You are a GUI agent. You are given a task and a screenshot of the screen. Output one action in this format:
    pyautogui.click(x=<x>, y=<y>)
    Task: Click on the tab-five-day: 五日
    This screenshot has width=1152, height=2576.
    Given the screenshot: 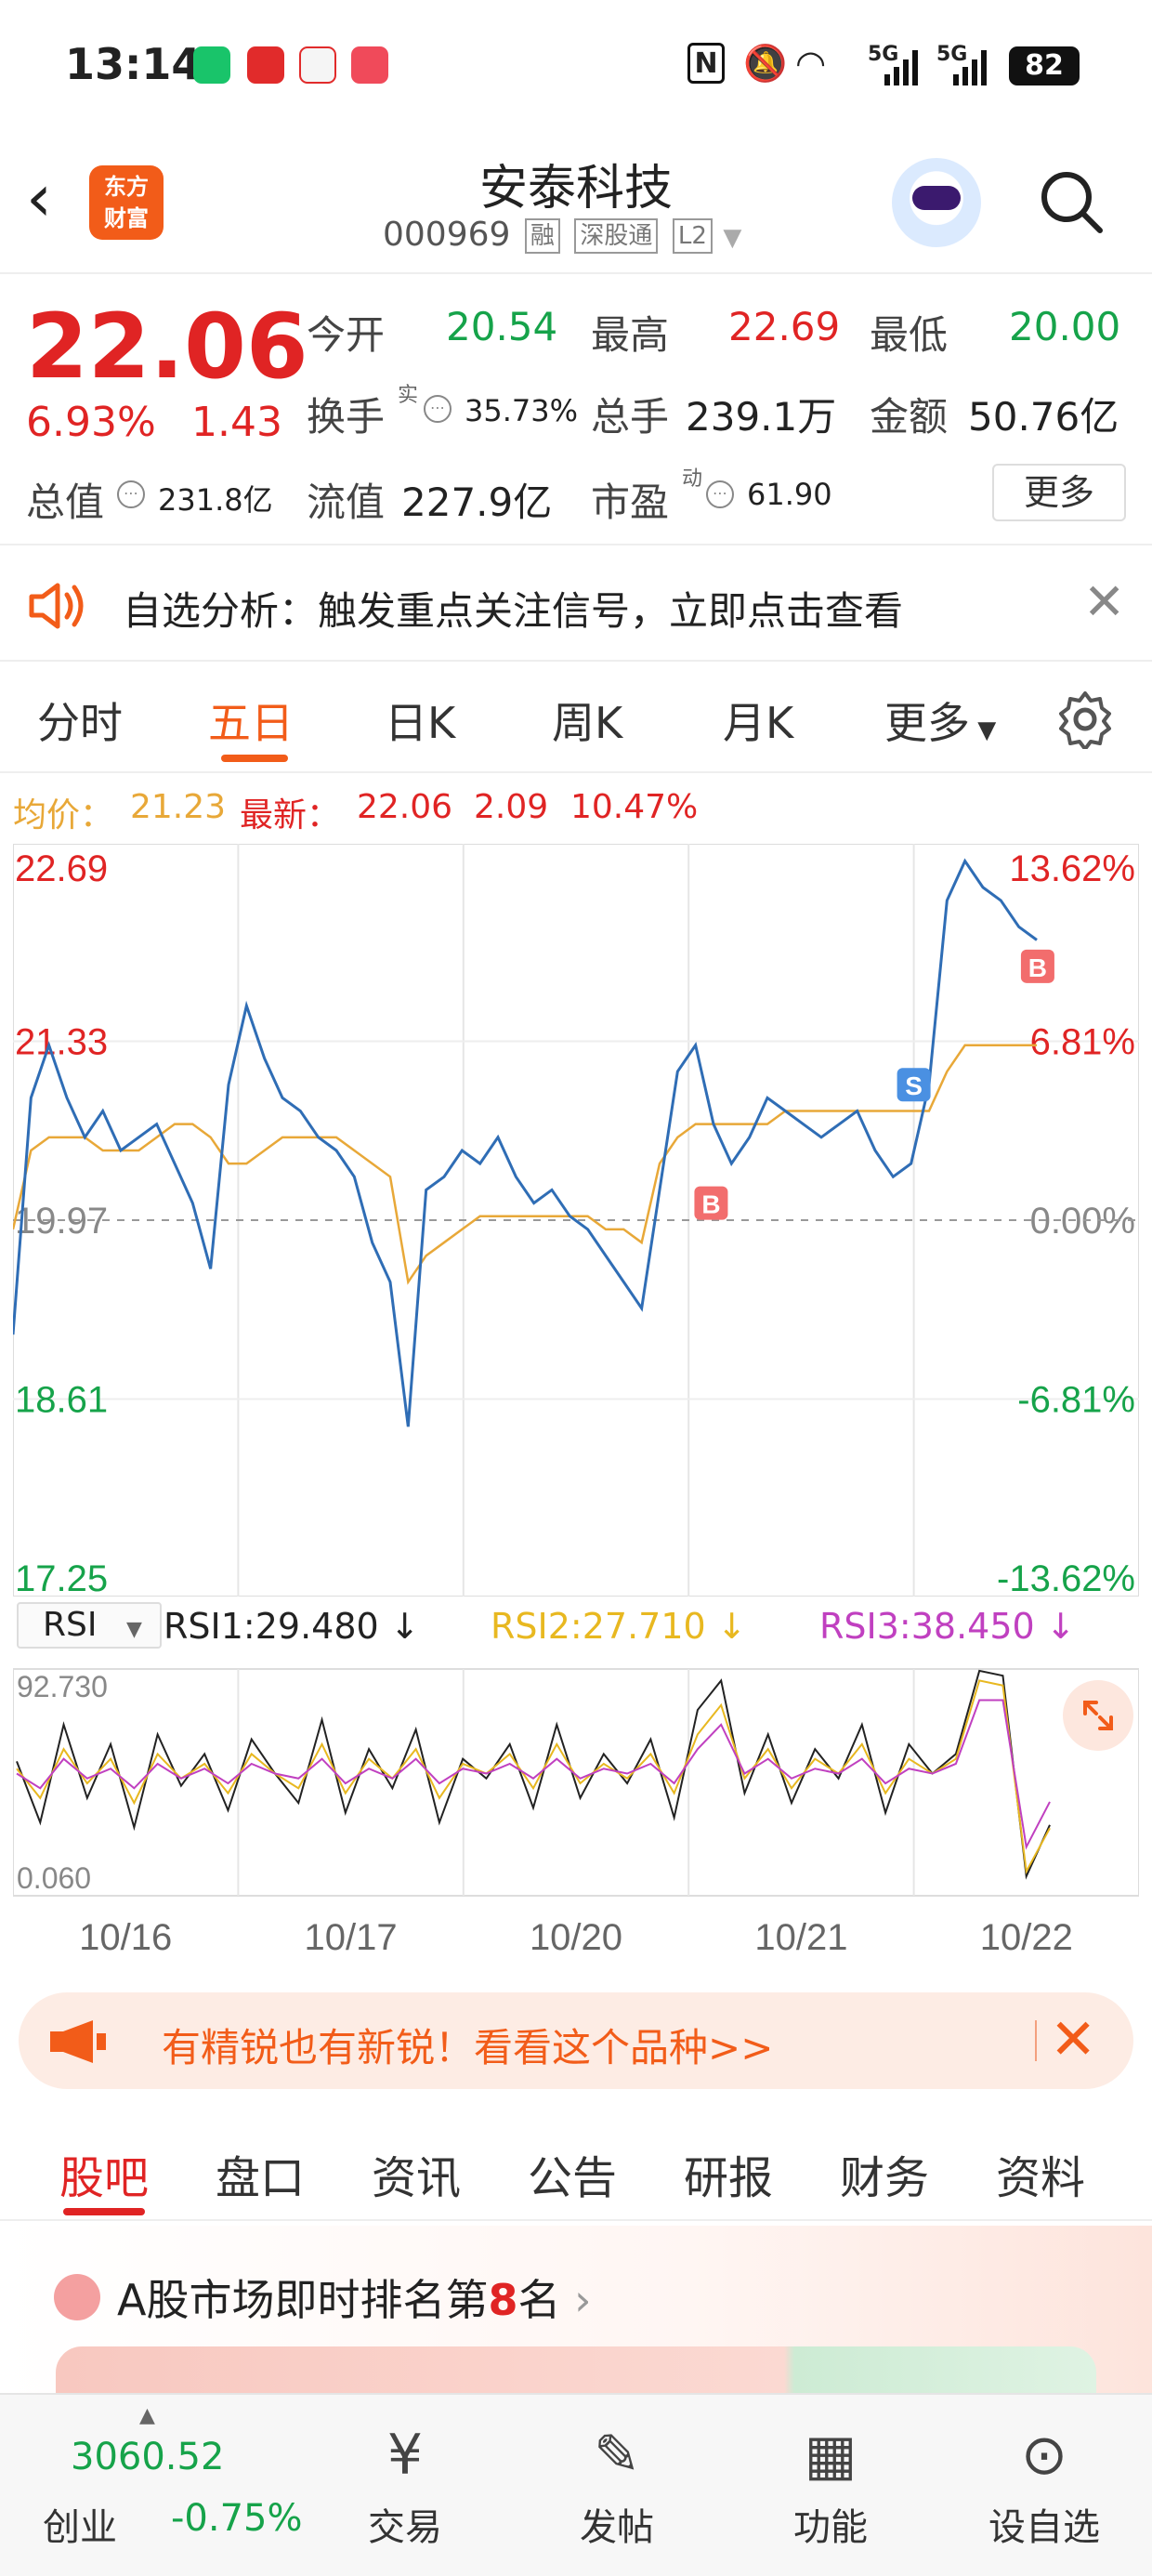 What is the action you would take?
    pyautogui.click(x=251, y=720)
    